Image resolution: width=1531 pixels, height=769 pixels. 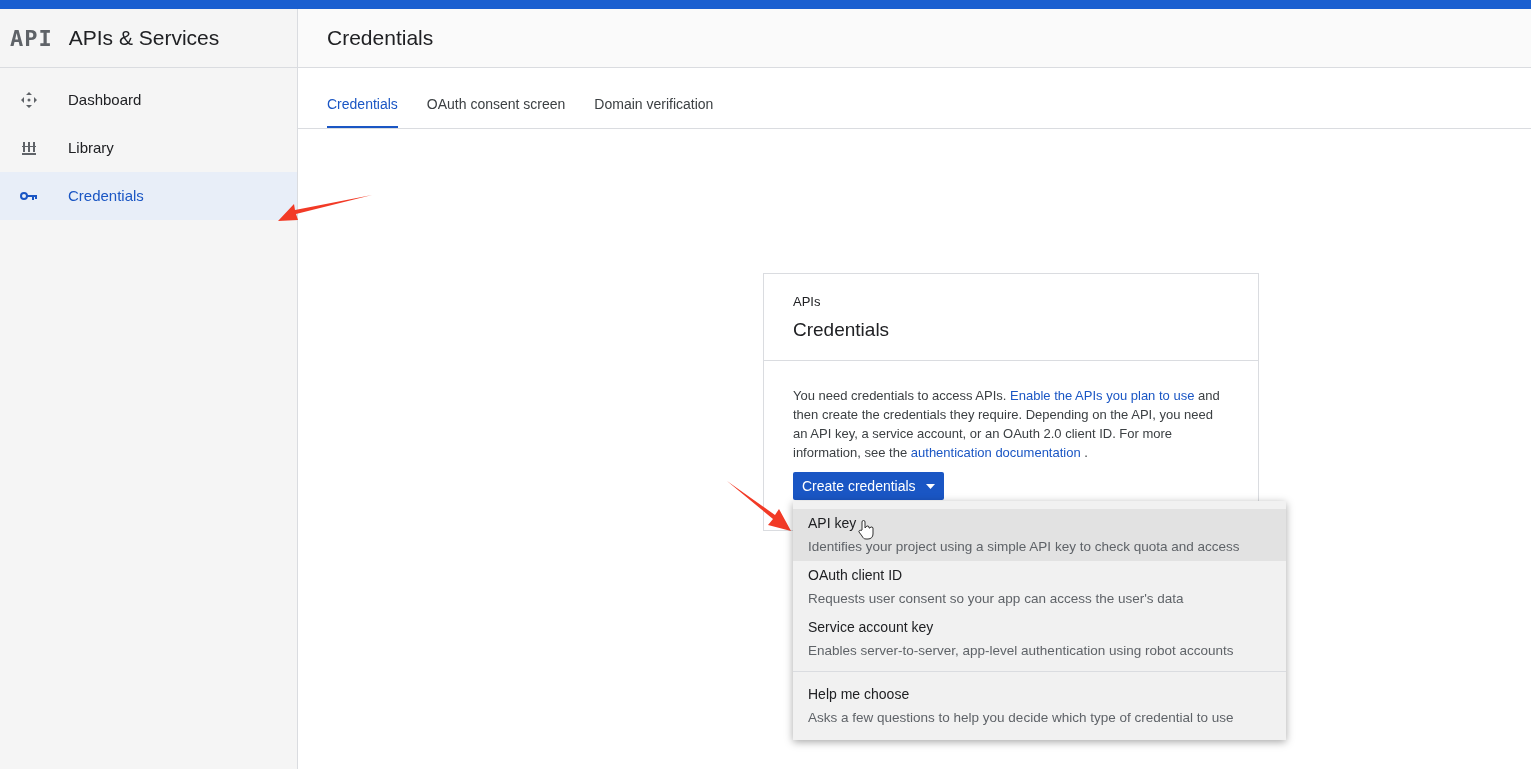 I want to click on inline-link: authentication documentation, so click(x=995, y=452).